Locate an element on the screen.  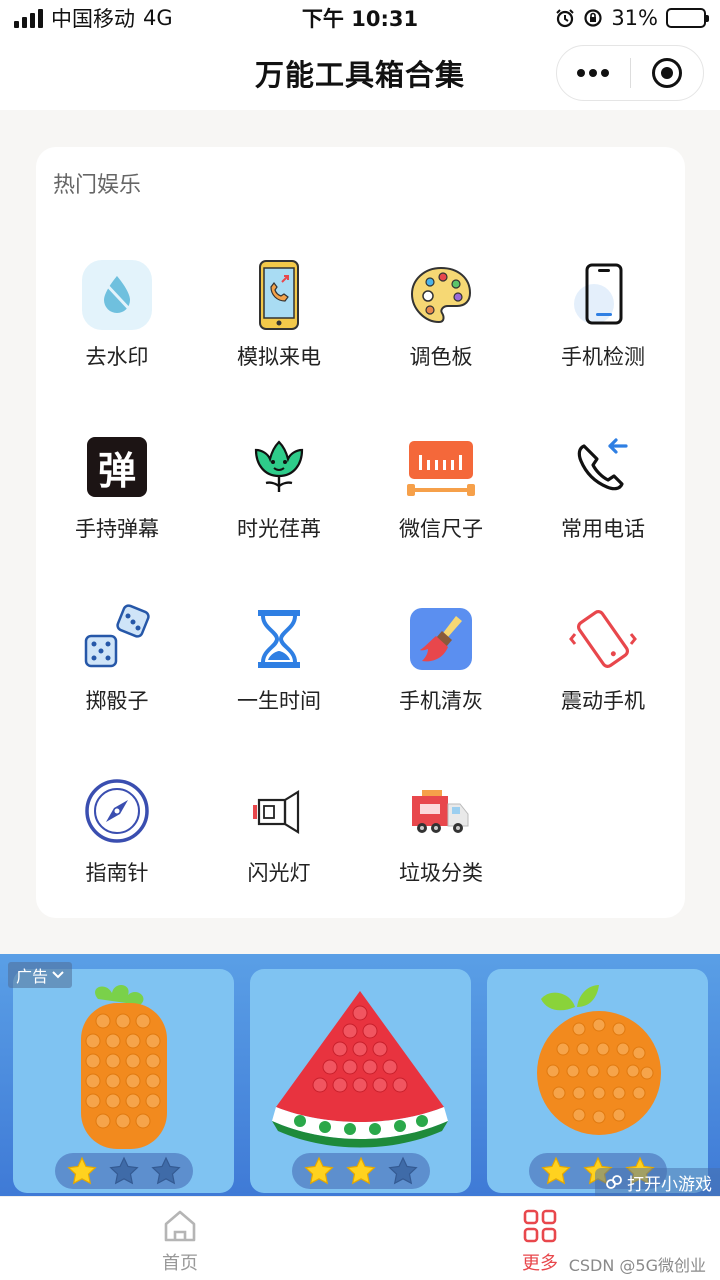
nav-bar: 万能工具箱合集 is located at coordinates (360, 73).